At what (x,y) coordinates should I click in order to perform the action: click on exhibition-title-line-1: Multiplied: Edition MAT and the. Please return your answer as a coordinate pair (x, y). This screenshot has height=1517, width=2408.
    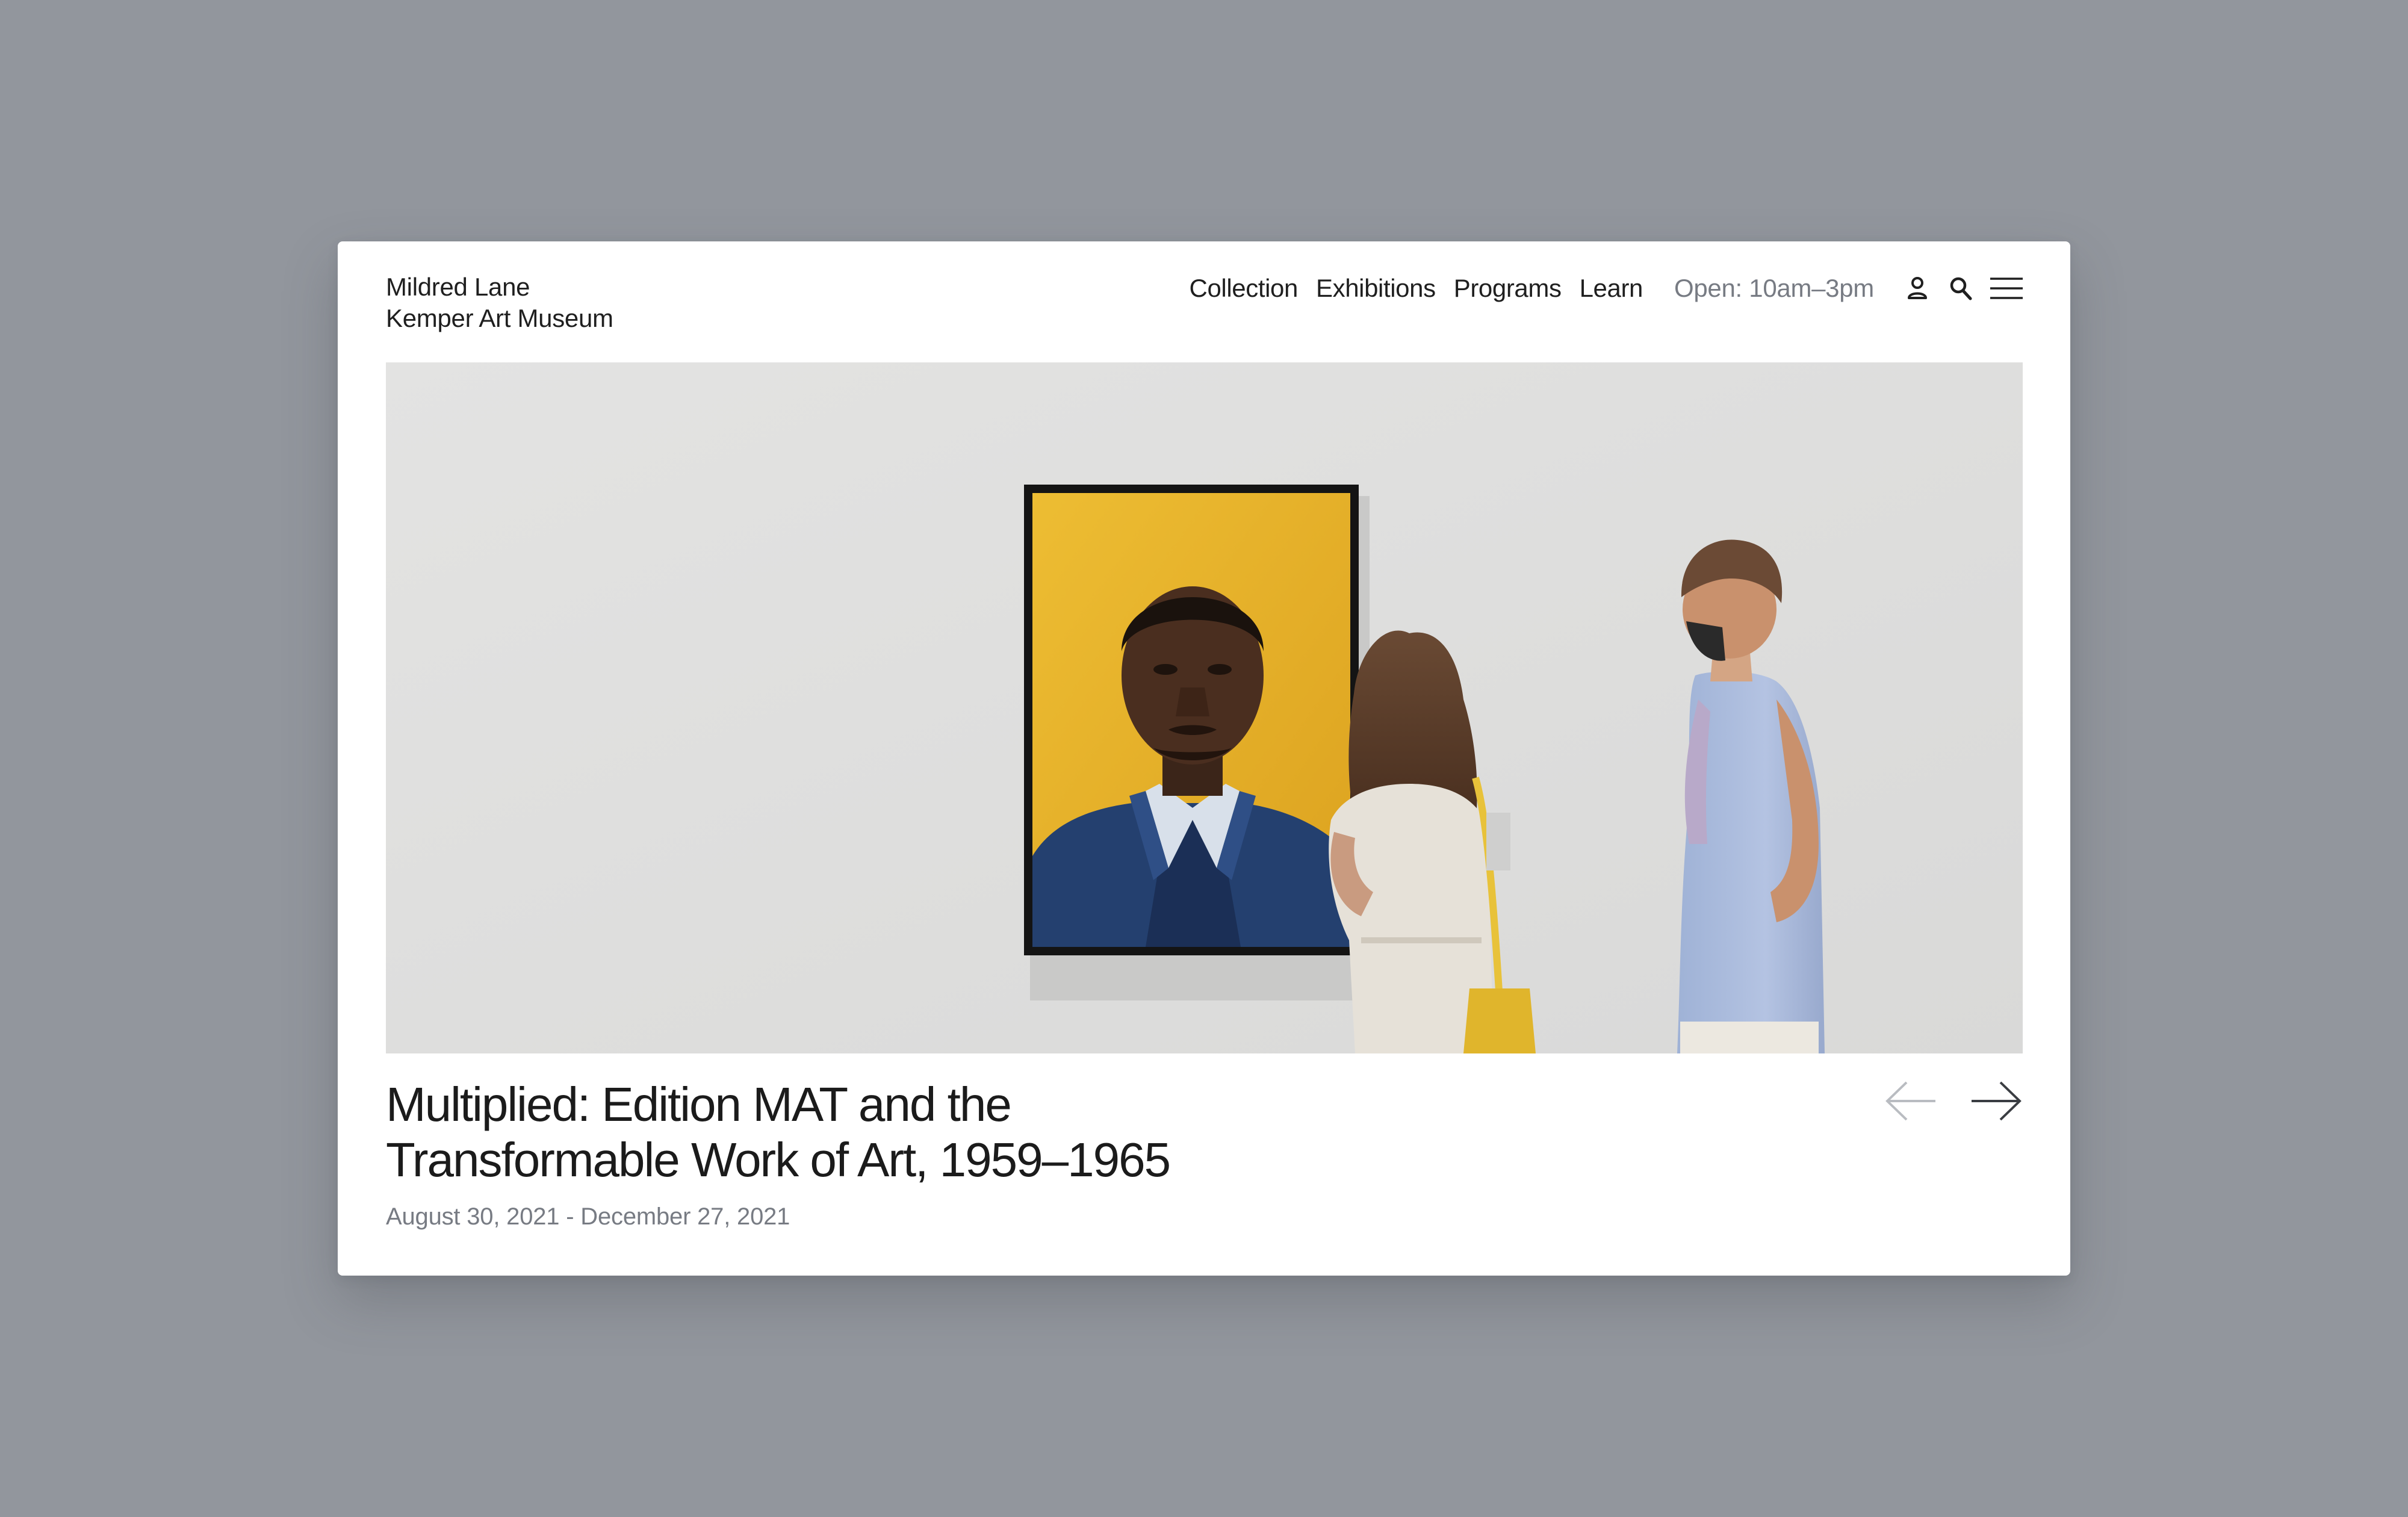
    Looking at the image, I should click on (699, 1104).